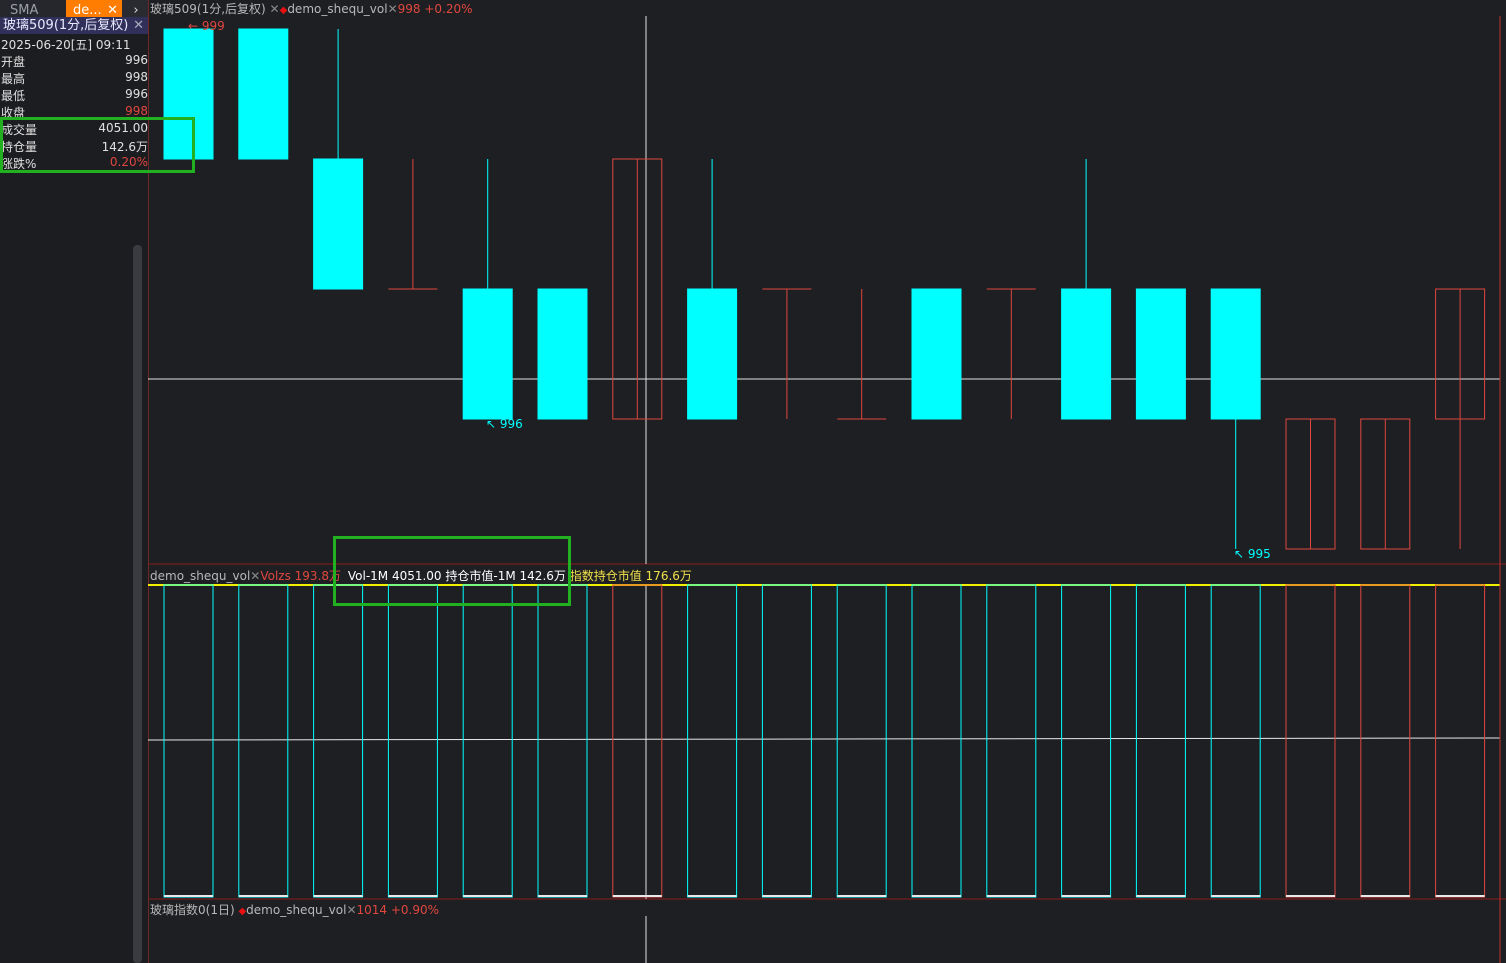 The height and width of the screenshot is (963, 1506). What do you see at coordinates (337, 9) in the screenshot?
I see `main-indicator-label: demo_shequ_vol` at bounding box center [337, 9].